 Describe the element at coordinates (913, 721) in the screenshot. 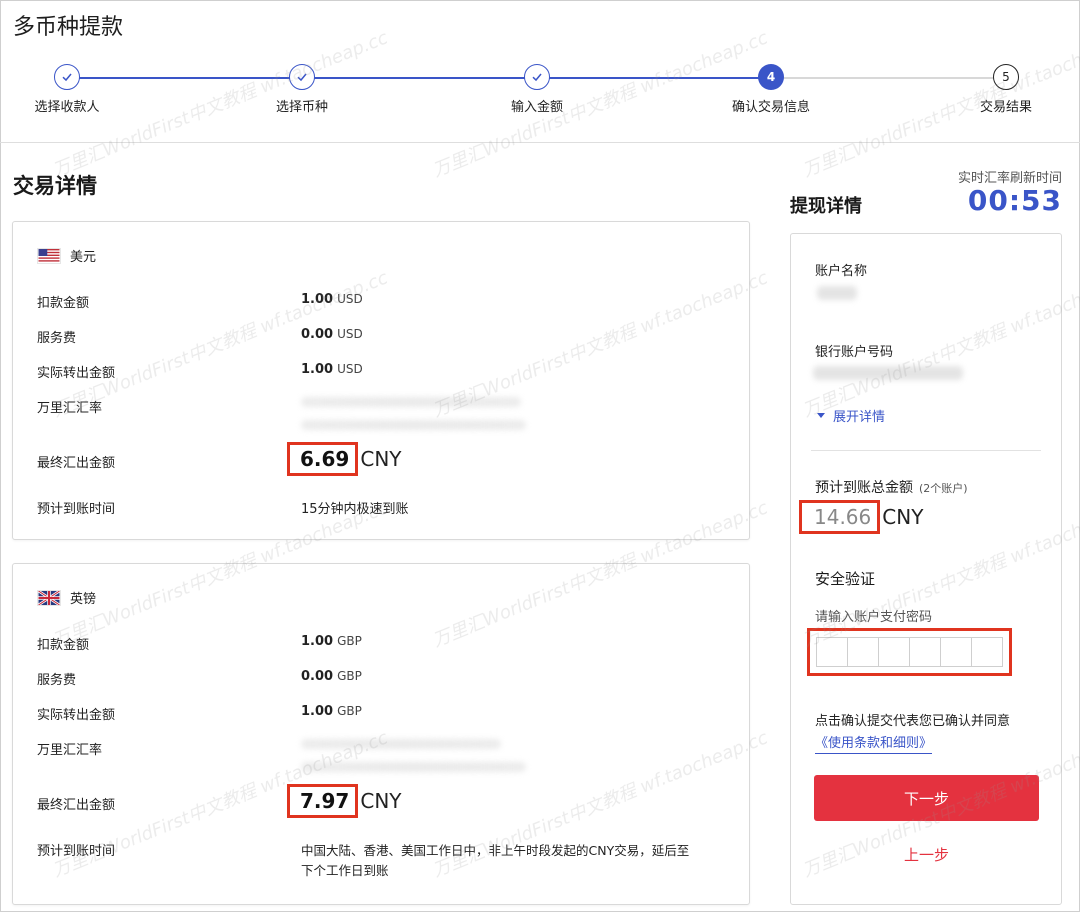

I see `agreement-text: 点击确认提交代表您已确认并同意` at that location.